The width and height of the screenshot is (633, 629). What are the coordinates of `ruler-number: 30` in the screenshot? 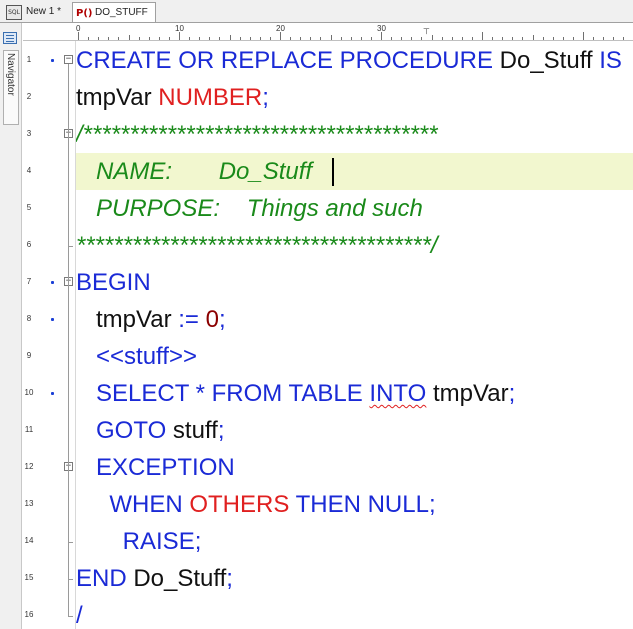 It's located at (381, 28).